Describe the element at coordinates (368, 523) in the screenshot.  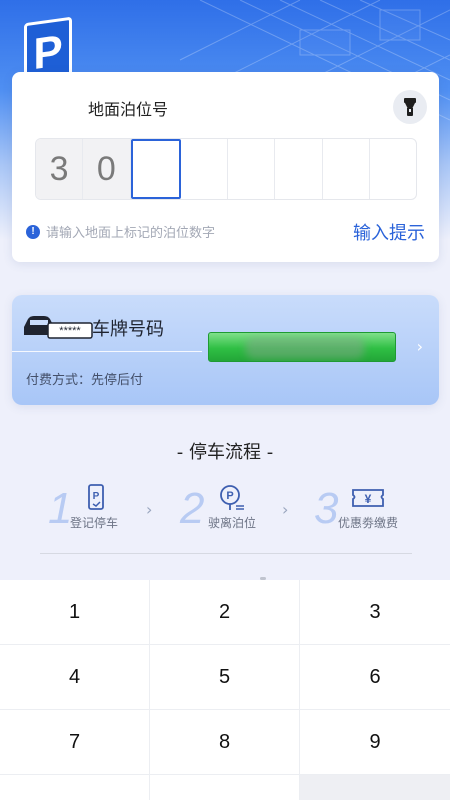
I see `step-label: 优惠劵缴费` at that location.